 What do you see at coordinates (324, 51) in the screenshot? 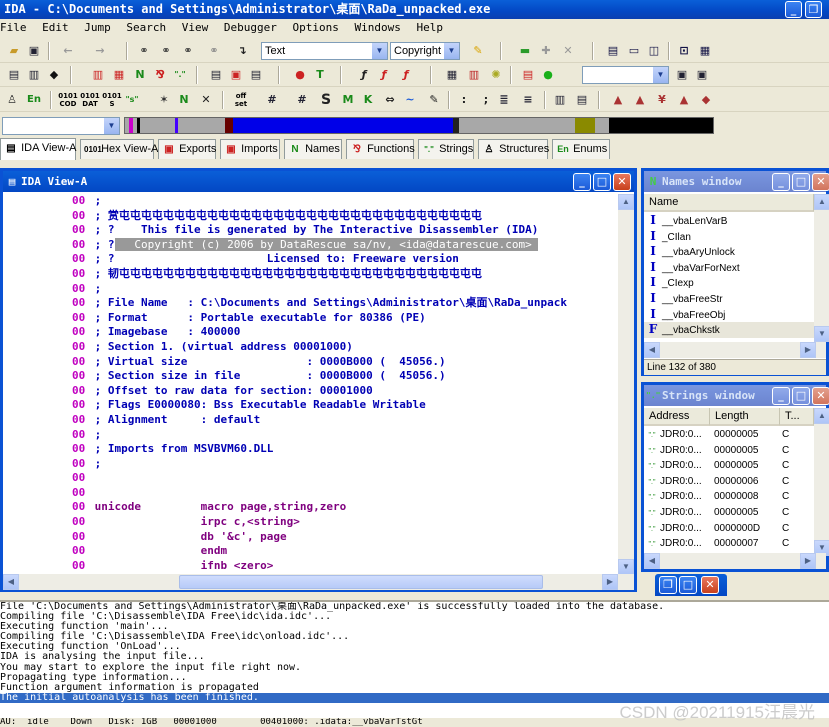
I see `text-search-combo: Text ▼` at bounding box center [324, 51].